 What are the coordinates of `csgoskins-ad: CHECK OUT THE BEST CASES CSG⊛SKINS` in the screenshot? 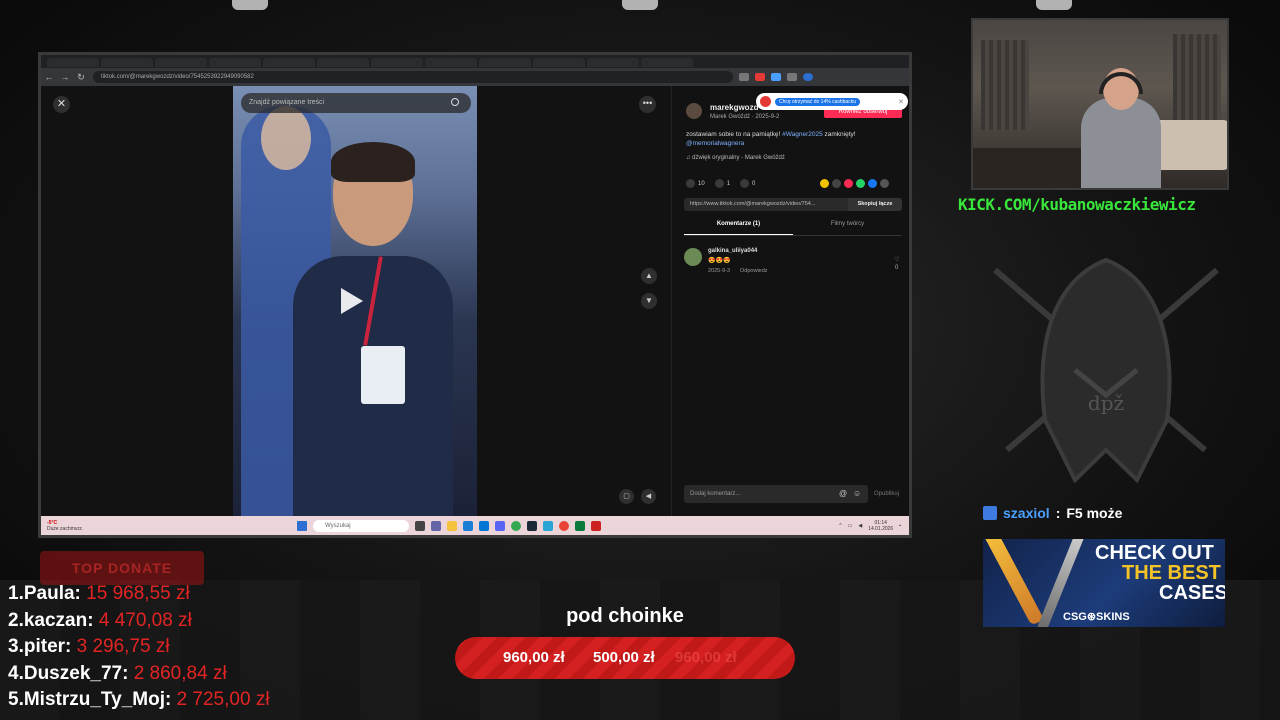 It's located at (1104, 583).